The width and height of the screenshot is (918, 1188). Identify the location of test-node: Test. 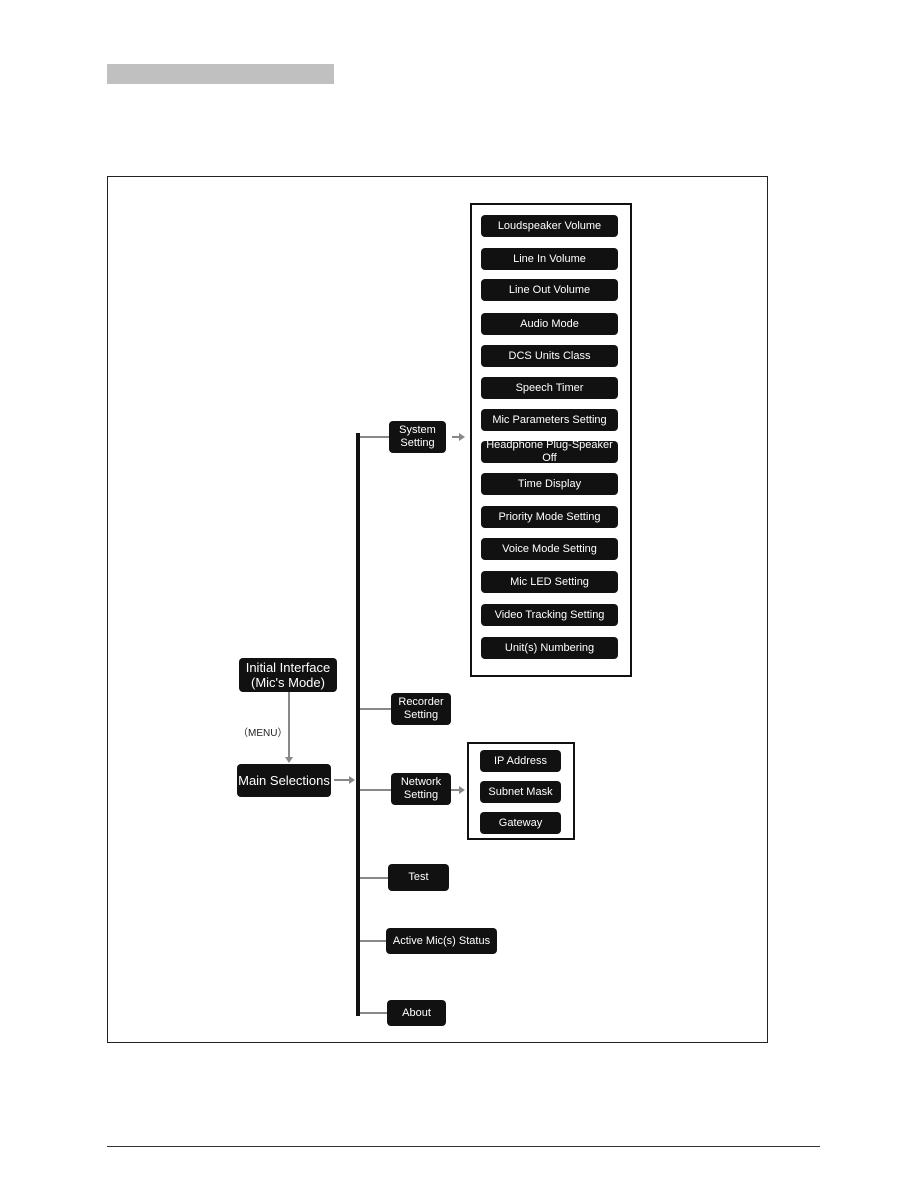
(418, 877).